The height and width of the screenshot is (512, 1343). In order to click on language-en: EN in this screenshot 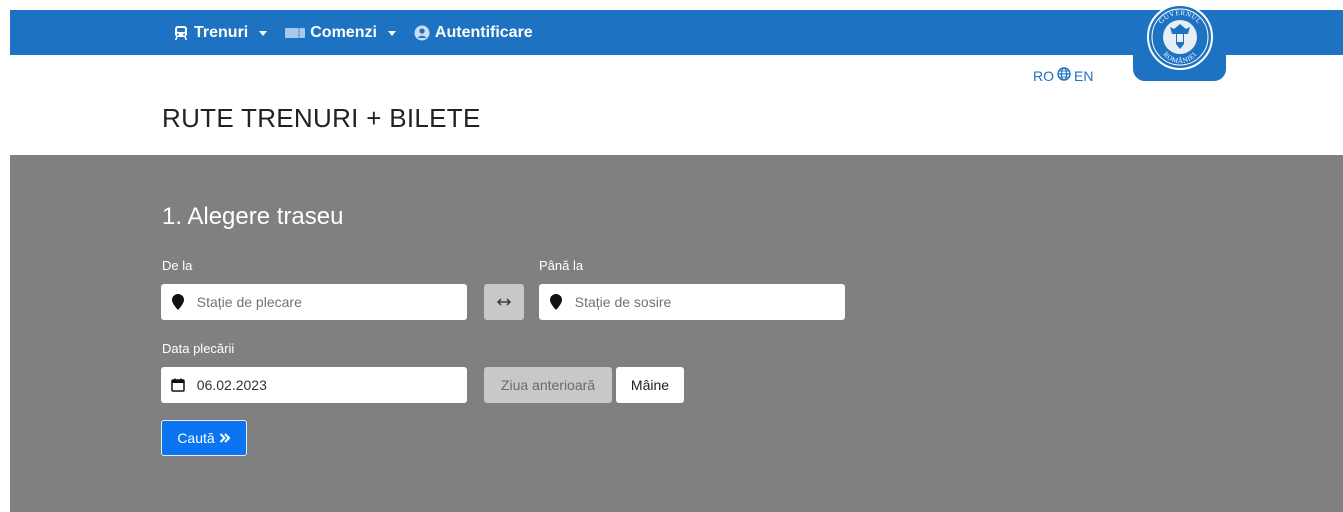, I will do `click(1083, 76)`.